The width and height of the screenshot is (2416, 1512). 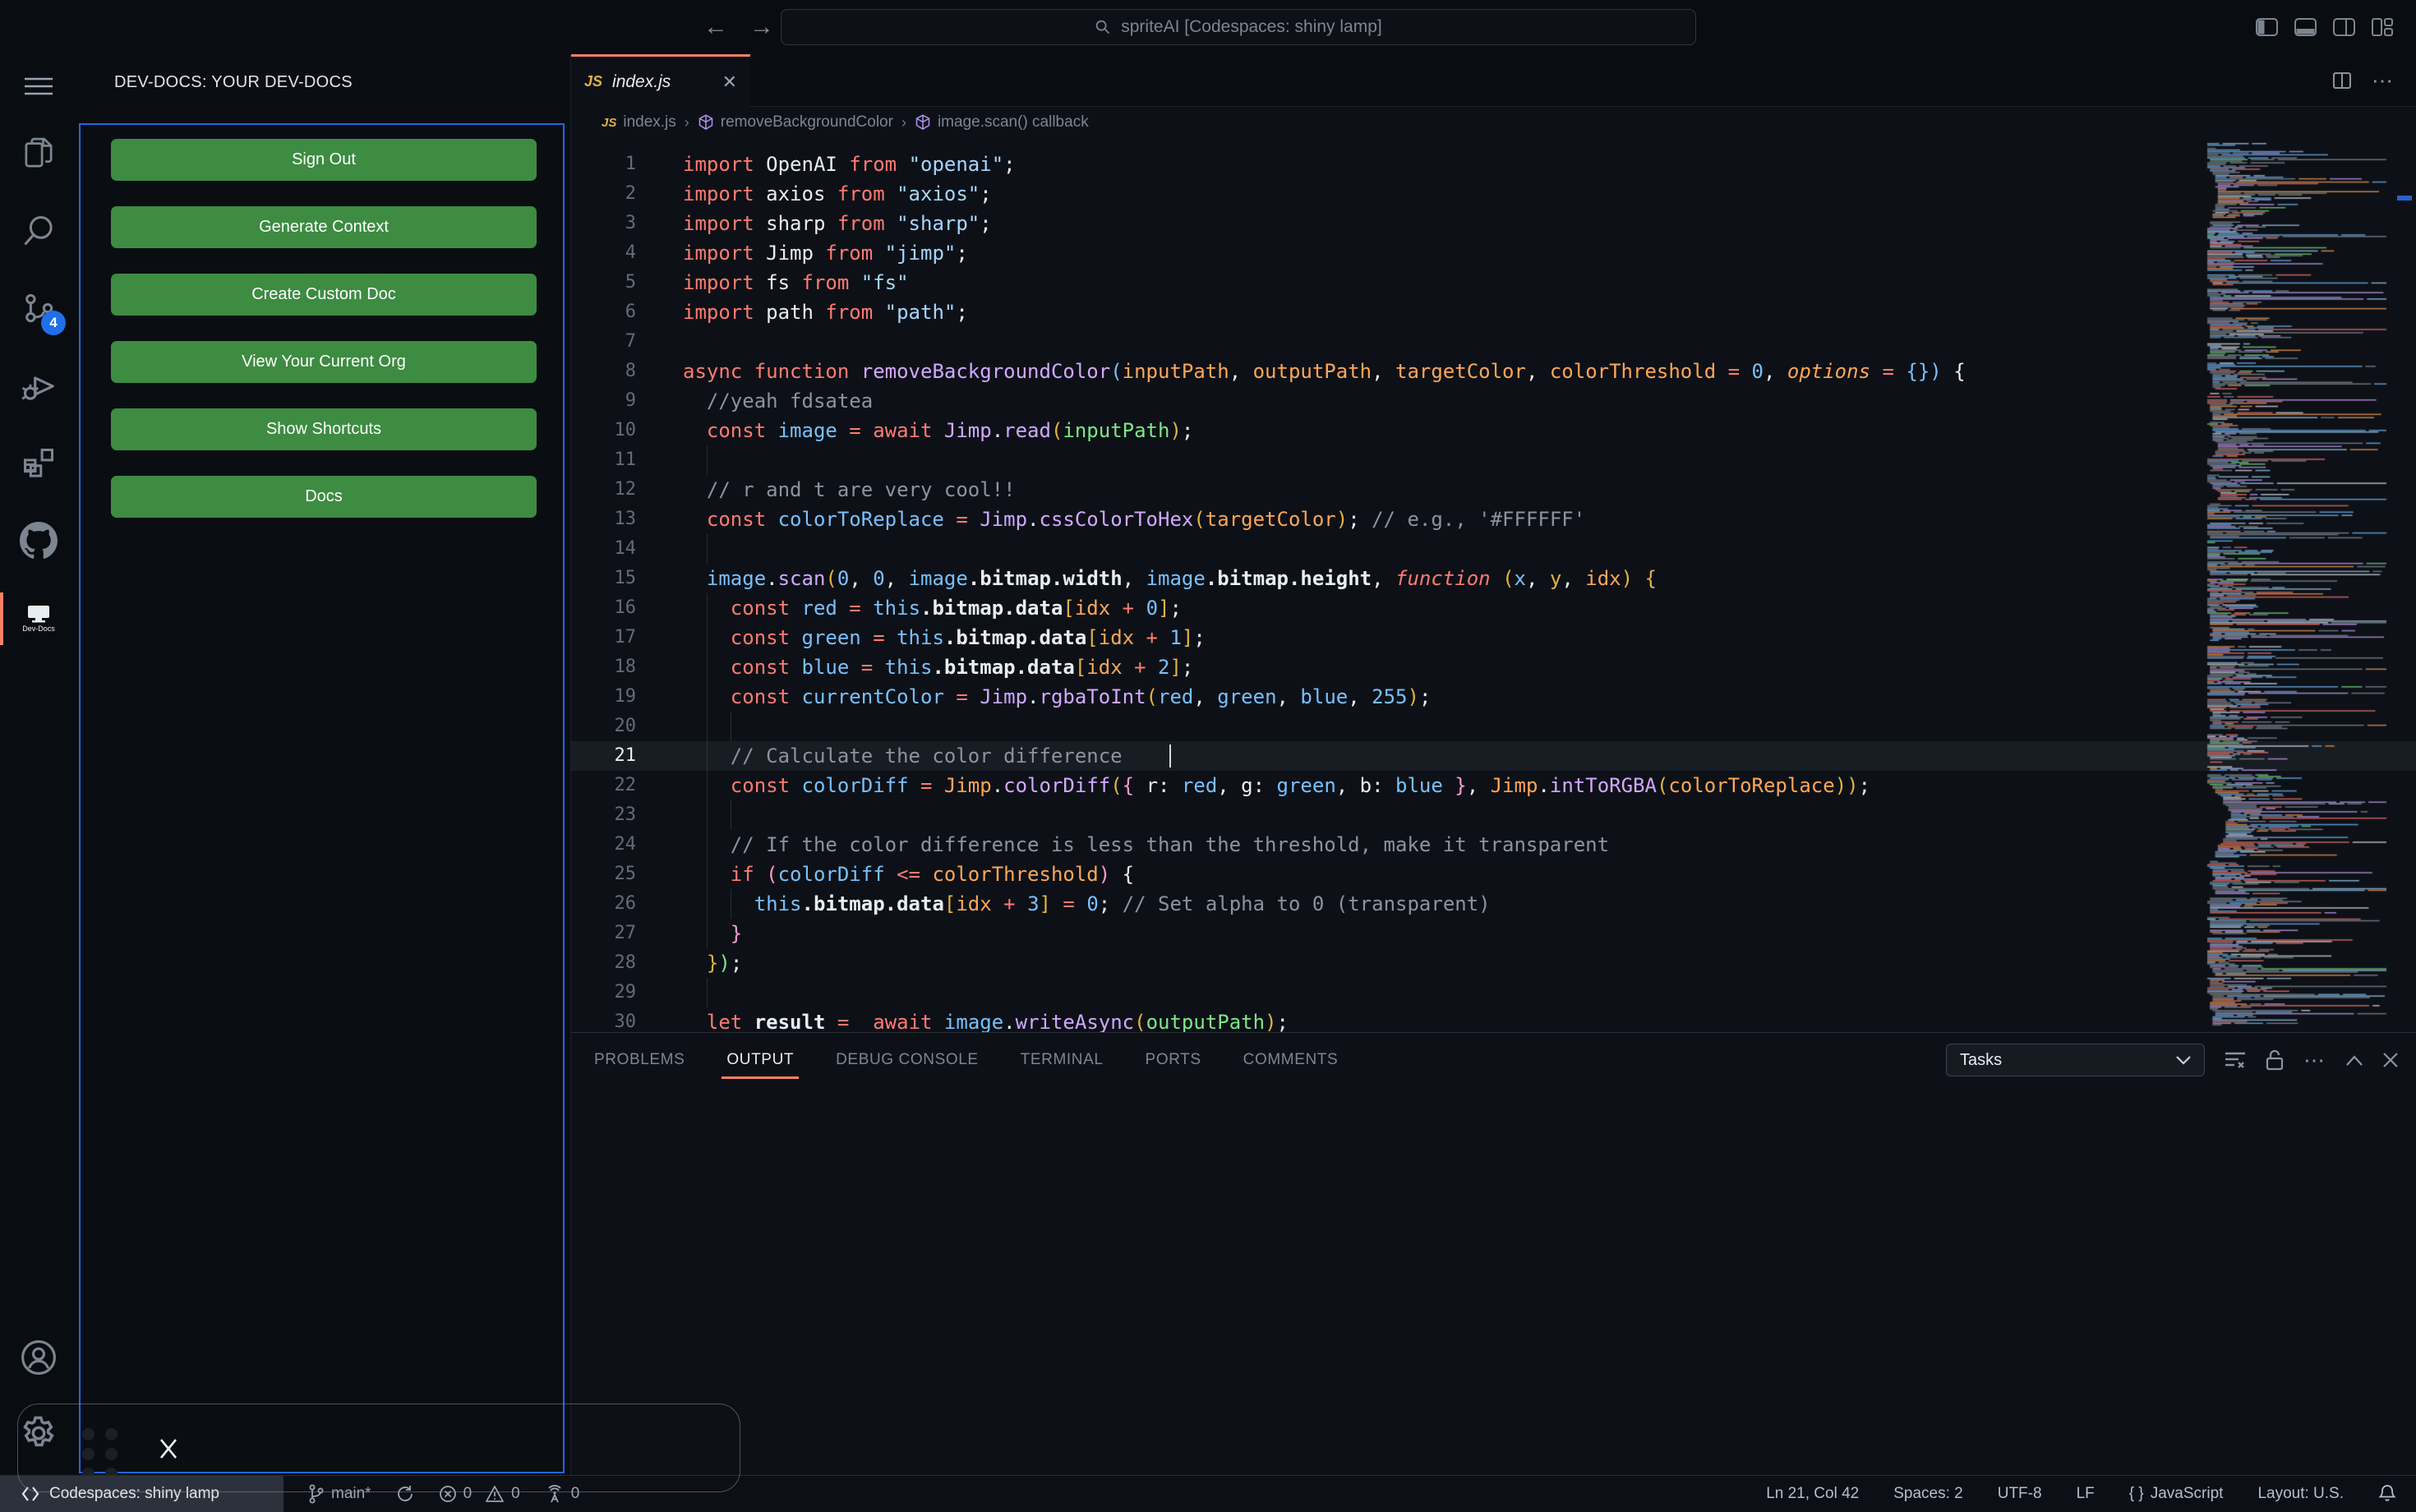 What do you see at coordinates (324, 362) in the screenshot?
I see `sidebar-button-view-your-current-org: View Your Current Org` at bounding box center [324, 362].